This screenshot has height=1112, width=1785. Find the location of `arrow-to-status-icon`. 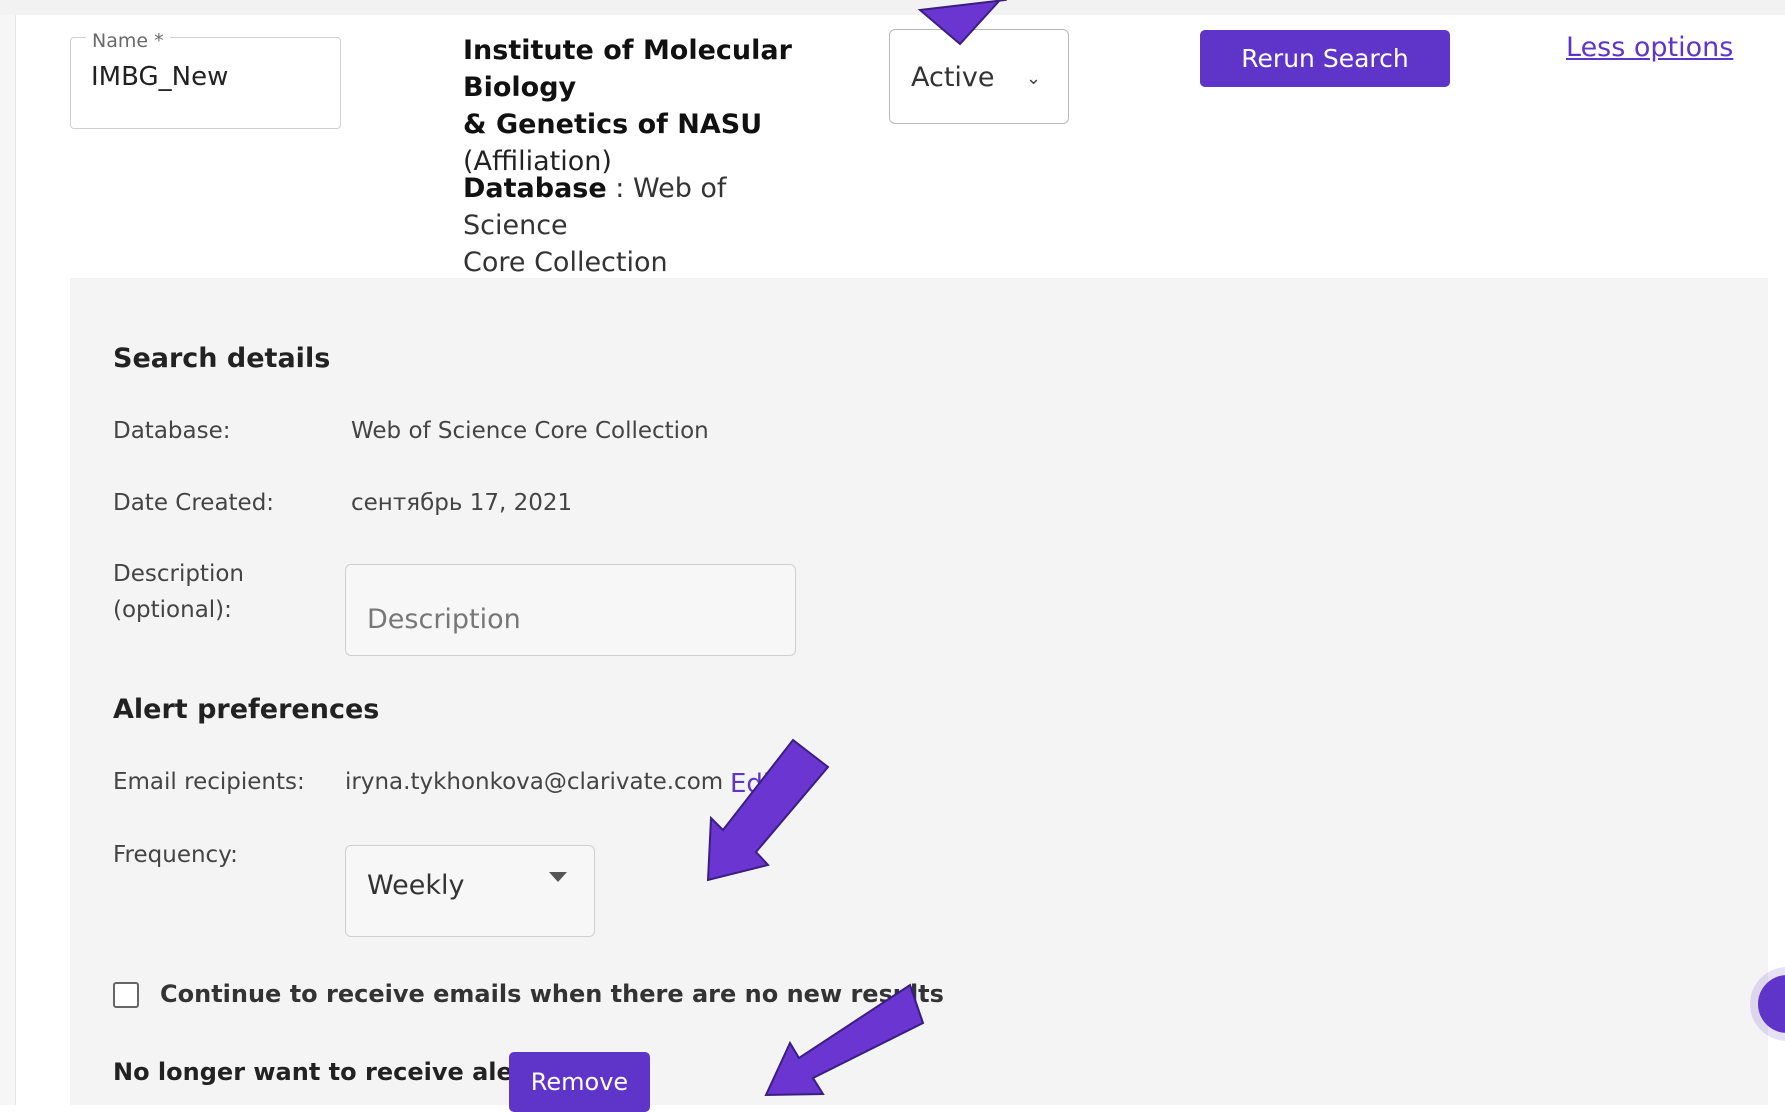

arrow-to-status-icon is located at coordinates (962, 23).